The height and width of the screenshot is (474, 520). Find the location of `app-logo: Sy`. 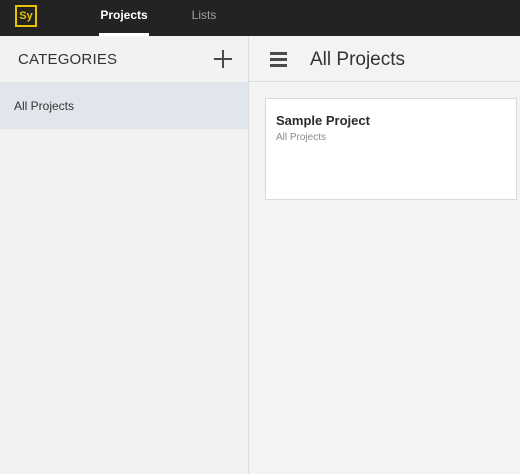

app-logo: Sy is located at coordinates (26, 16).